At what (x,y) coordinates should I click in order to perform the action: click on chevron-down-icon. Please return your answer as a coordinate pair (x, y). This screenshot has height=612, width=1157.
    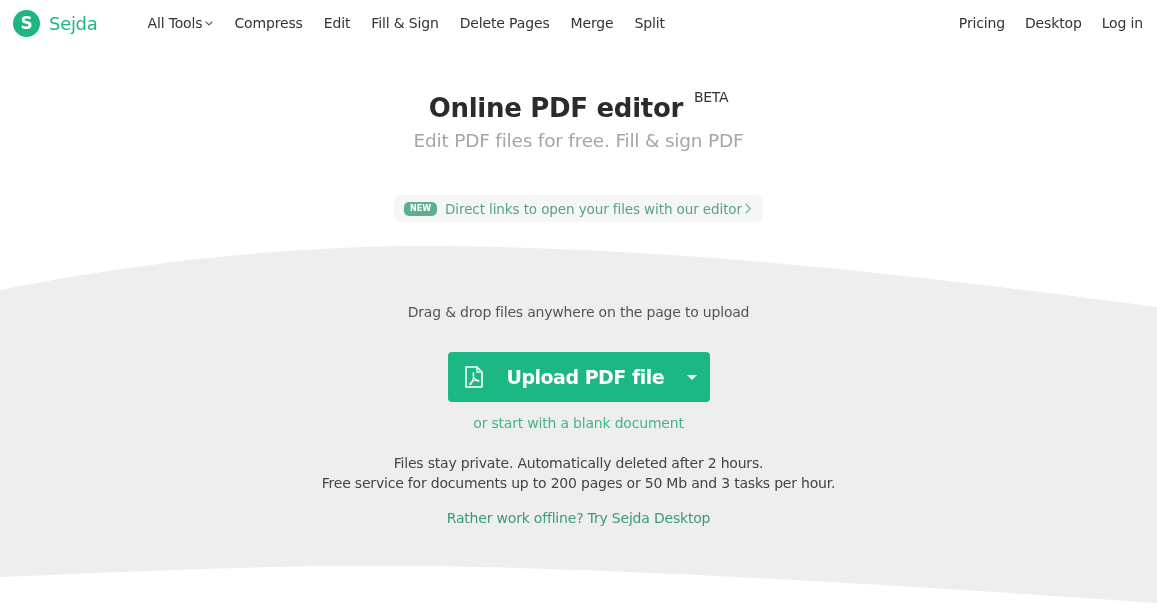
    Looking at the image, I should click on (209, 23).